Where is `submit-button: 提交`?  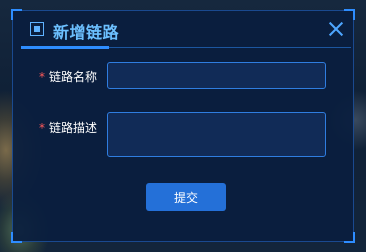
submit-button: 提交 is located at coordinates (186, 197).